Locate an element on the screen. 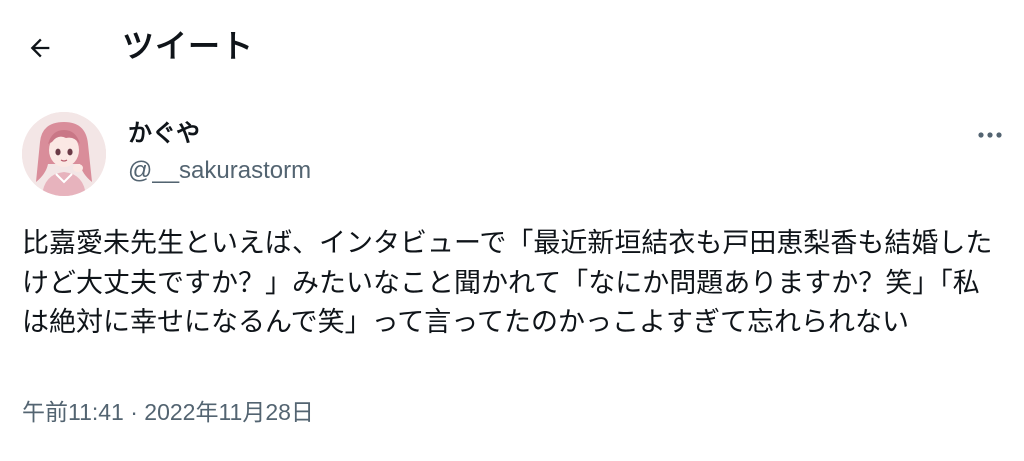  tweet-timestamp: 午前11:41 · 2022年11月28日 is located at coordinates (168, 412).